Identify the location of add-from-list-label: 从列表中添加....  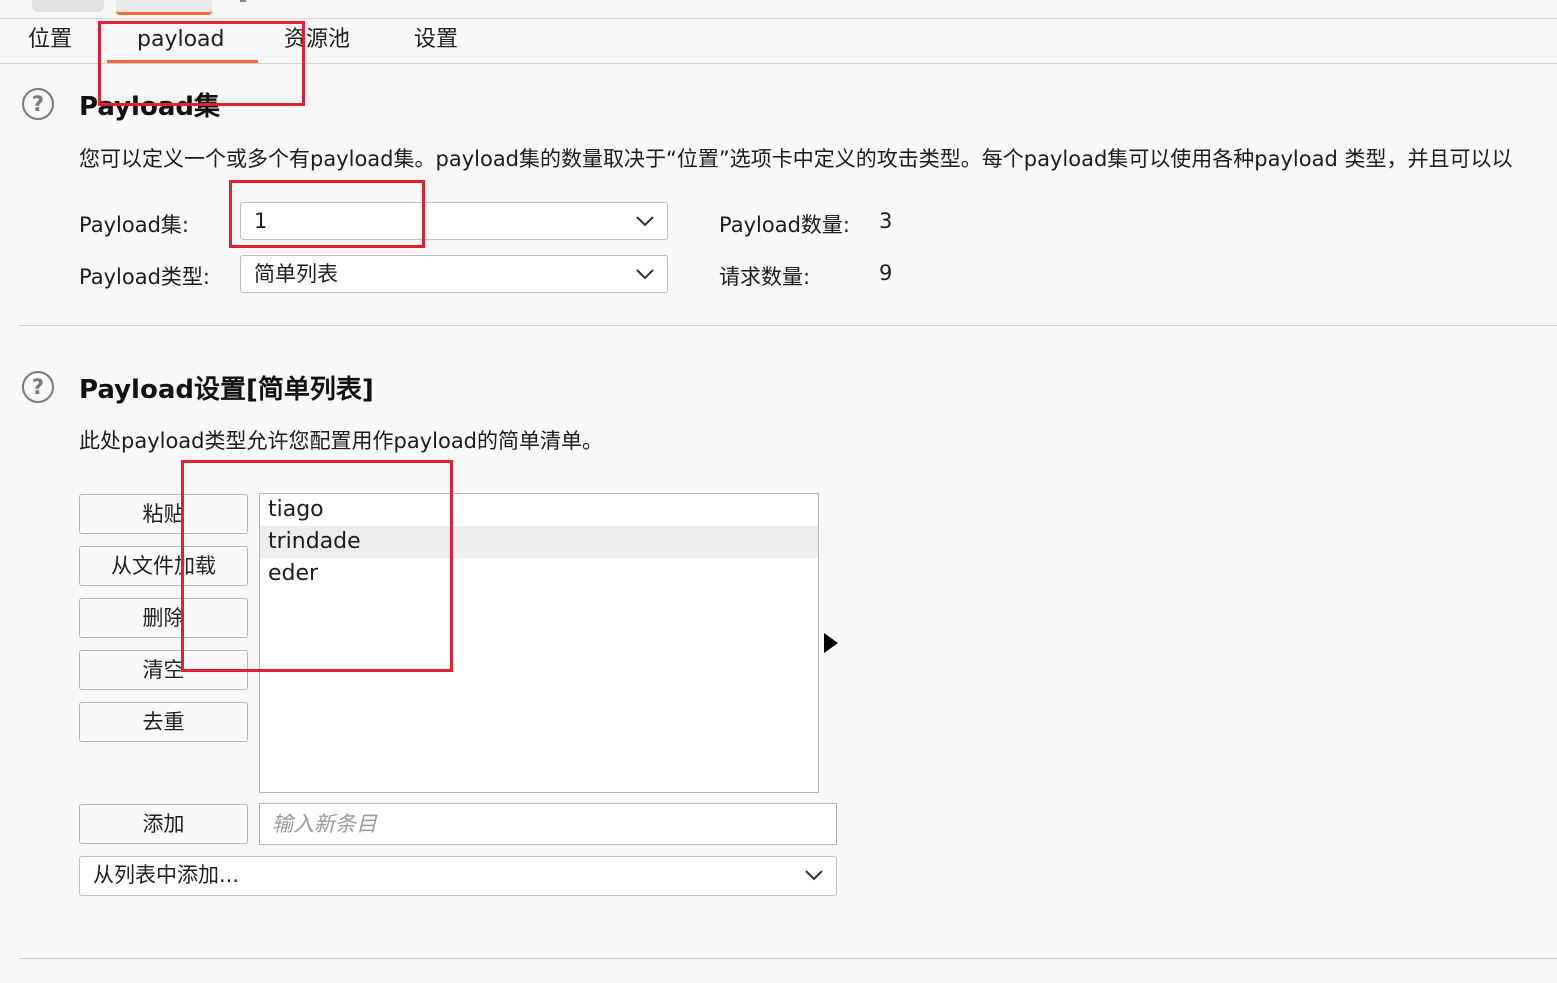
(166, 875).